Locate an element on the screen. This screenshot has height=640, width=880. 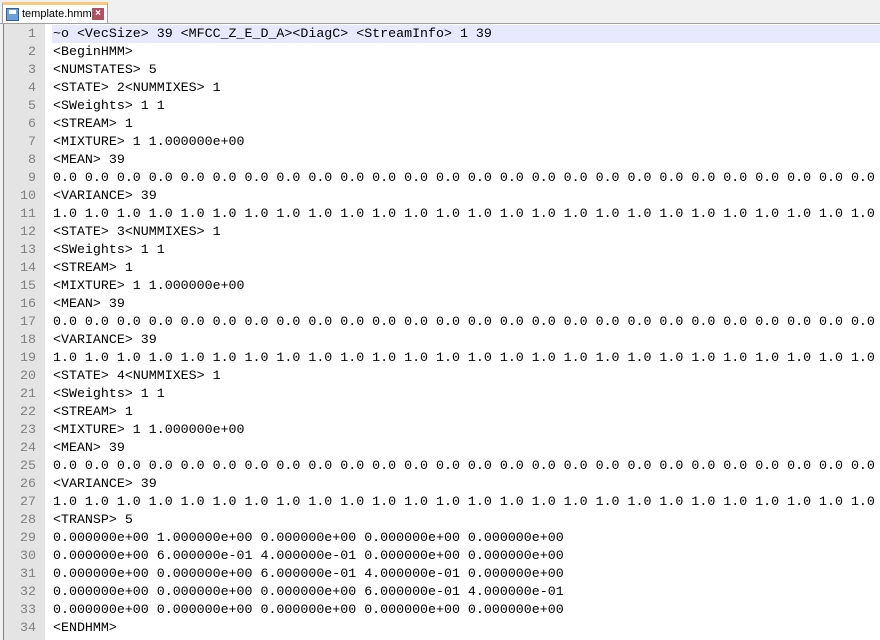
line-number: 22 is located at coordinates (28, 411).